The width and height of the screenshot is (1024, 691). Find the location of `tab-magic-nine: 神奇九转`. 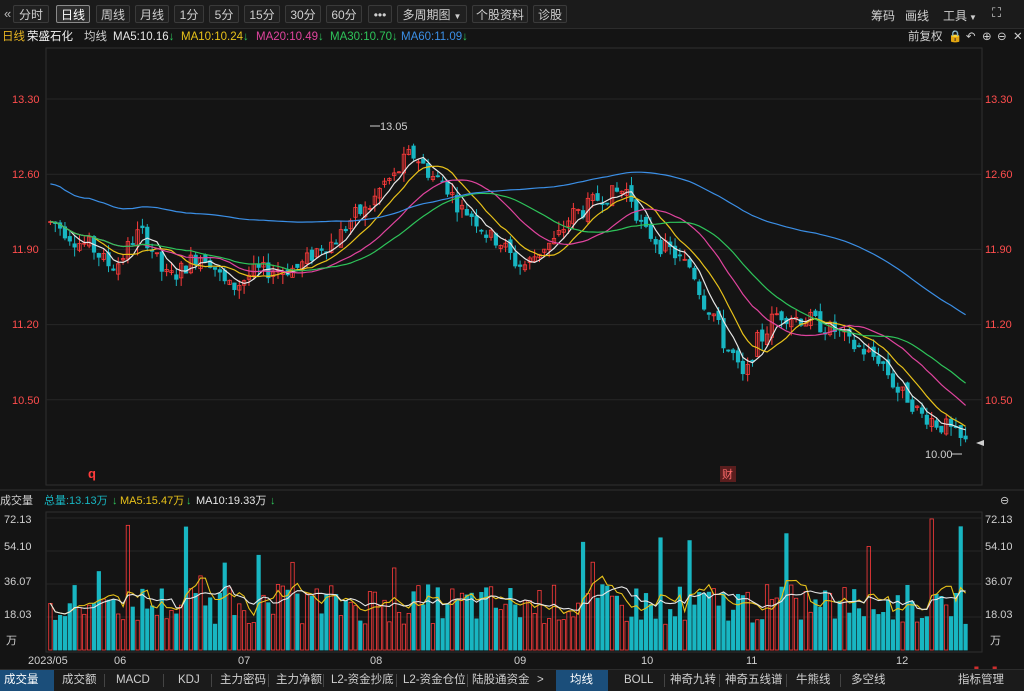

tab-magic-nine: 神奇九转 is located at coordinates (693, 680).